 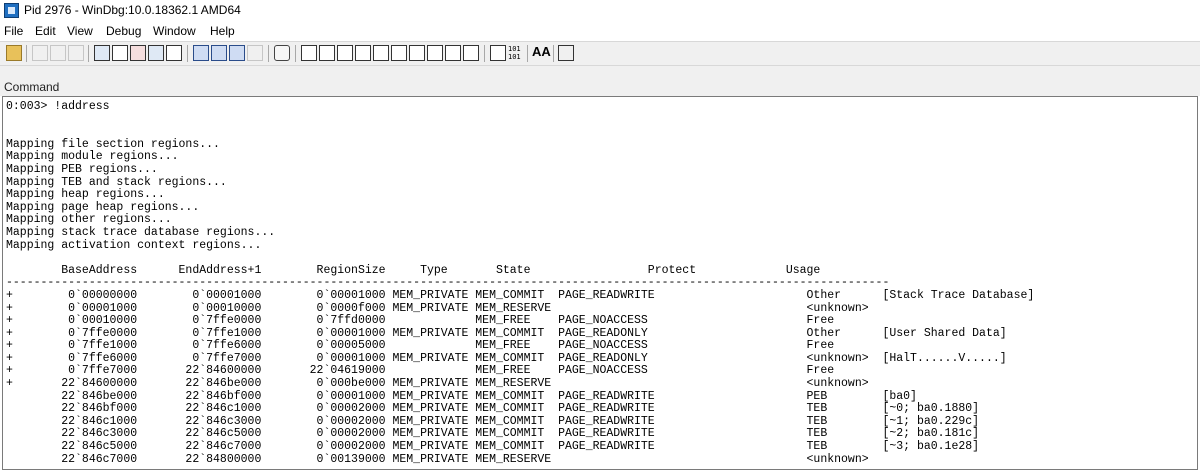 What do you see at coordinates (600, 11) in the screenshot?
I see `title-bar: Pid 2976 - WinDbg:10.0.18362.1 AMD64` at bounding box center [600, 11].